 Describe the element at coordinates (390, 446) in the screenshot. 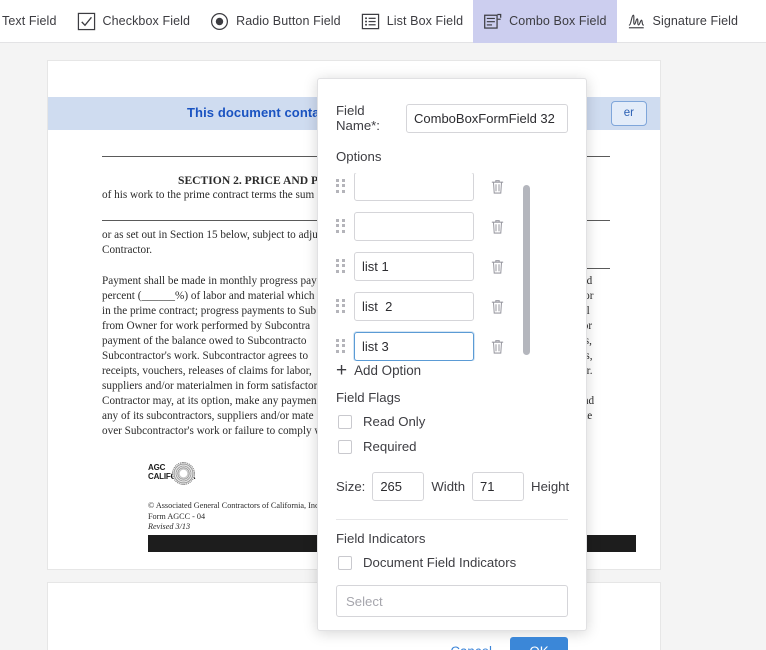

I see `required-label: Required` at that location.